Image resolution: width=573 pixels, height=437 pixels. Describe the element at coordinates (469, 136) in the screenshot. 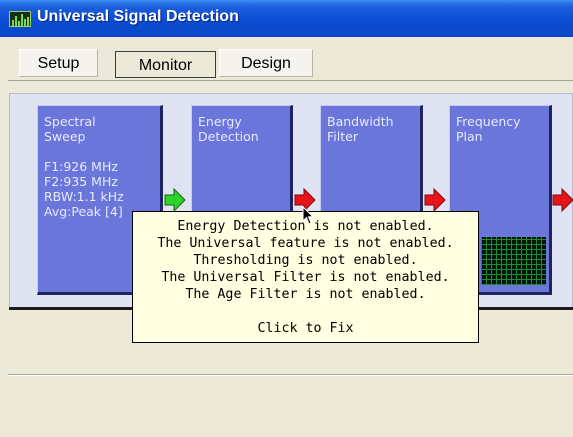

I see `block-title-line: Plan` at that location.